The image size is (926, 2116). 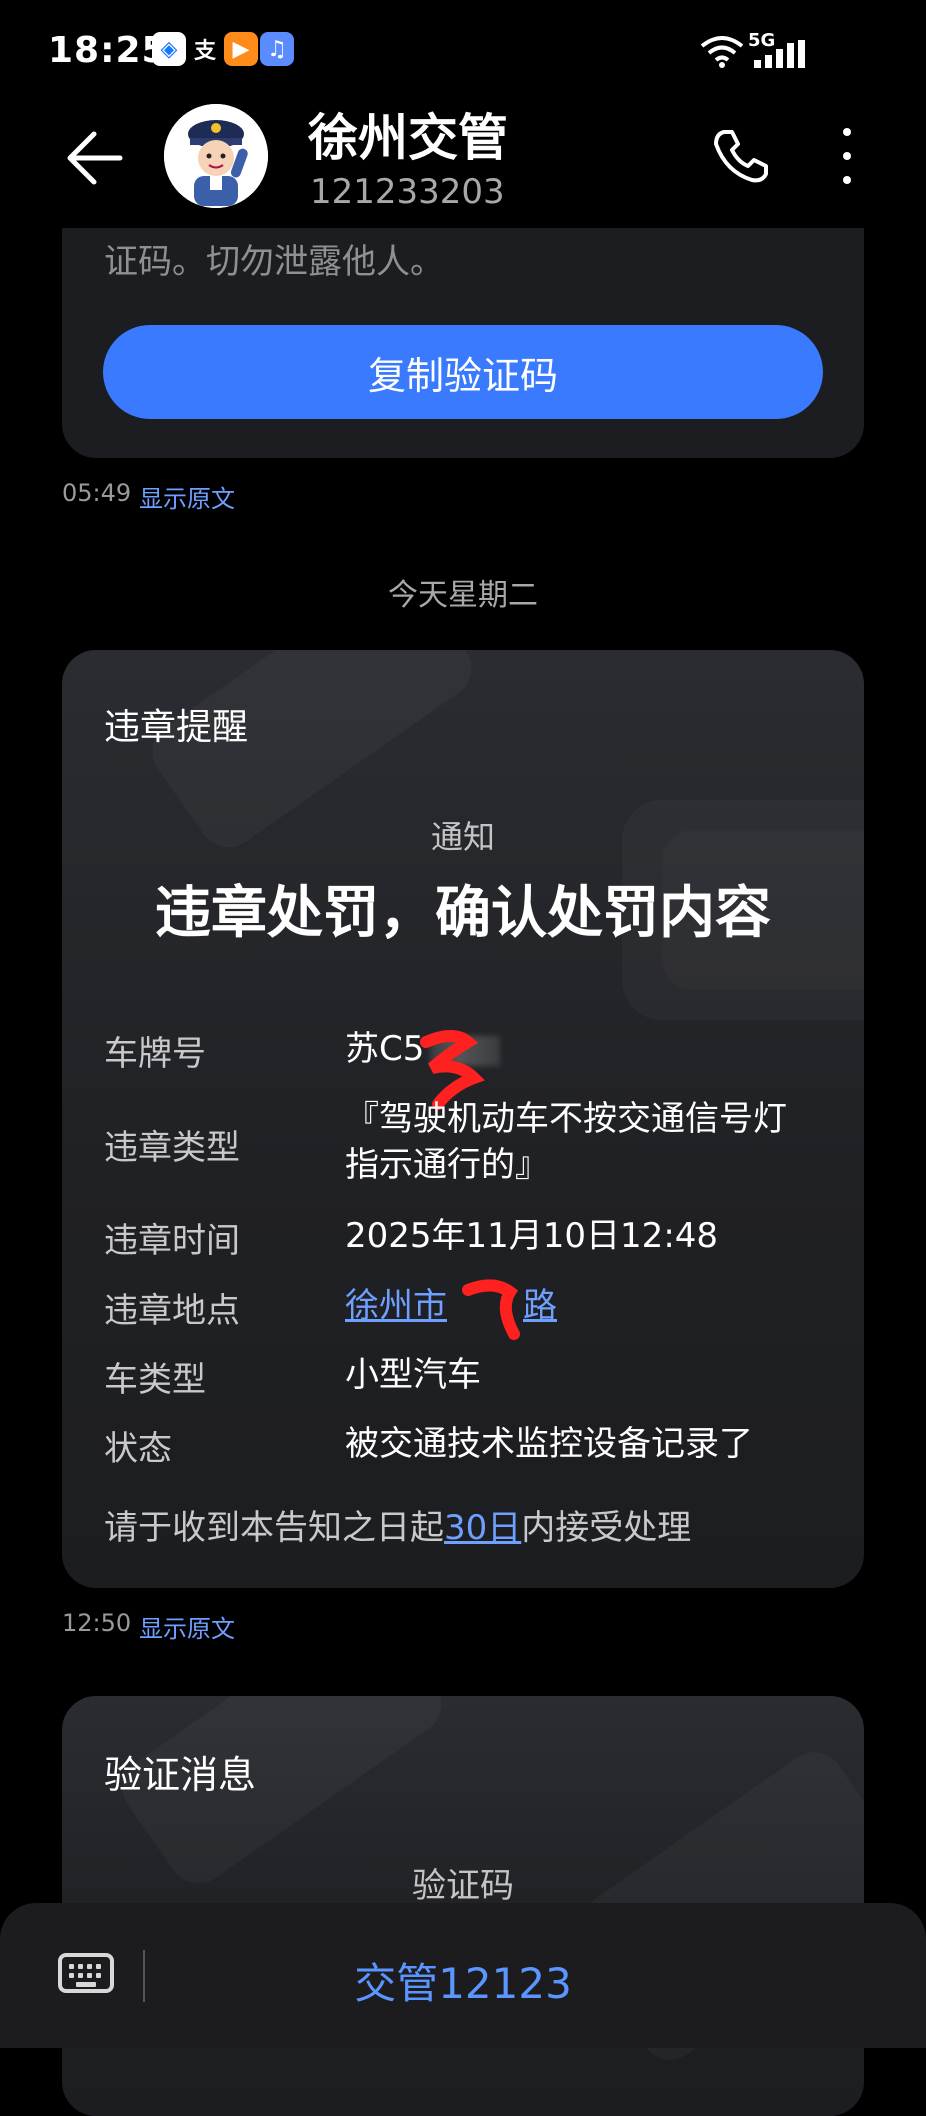 What do you see at coordinates (277, 49) in the screenshot?
I see `music-app-icon: ♫` at bounding box center [277, 49].